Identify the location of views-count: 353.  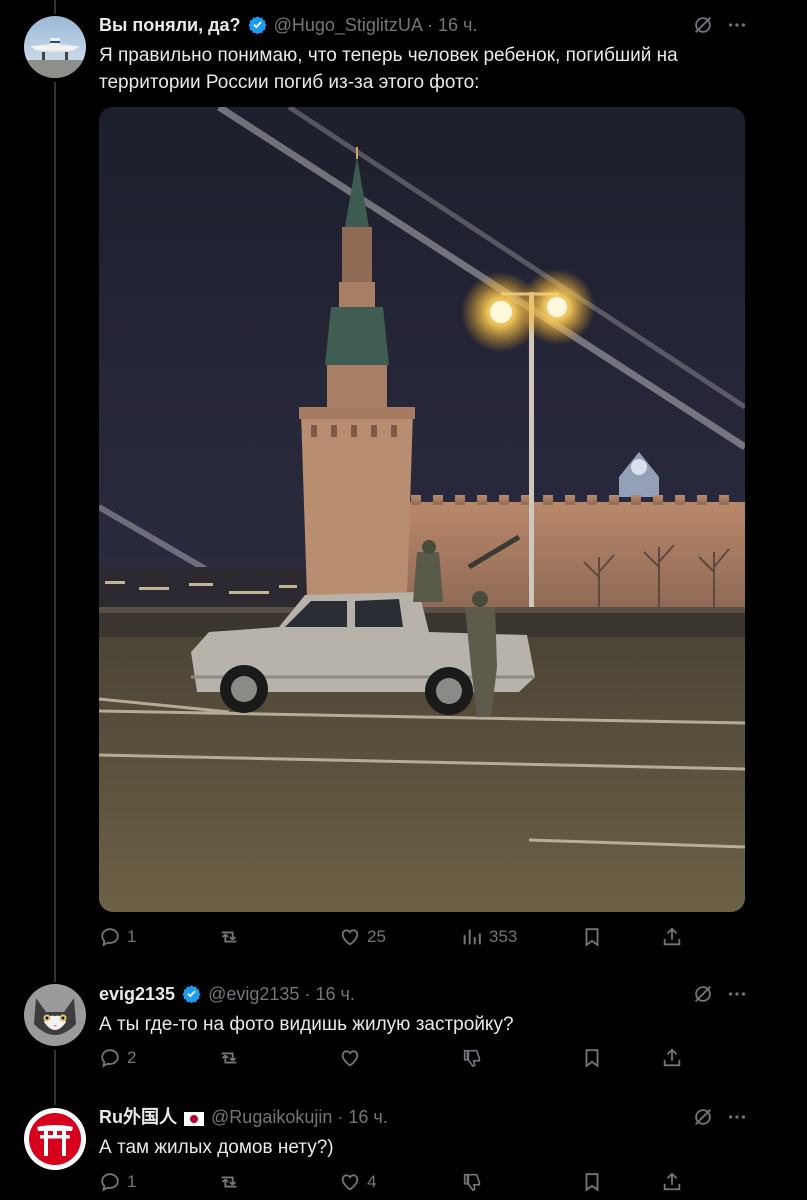
(503, 936).